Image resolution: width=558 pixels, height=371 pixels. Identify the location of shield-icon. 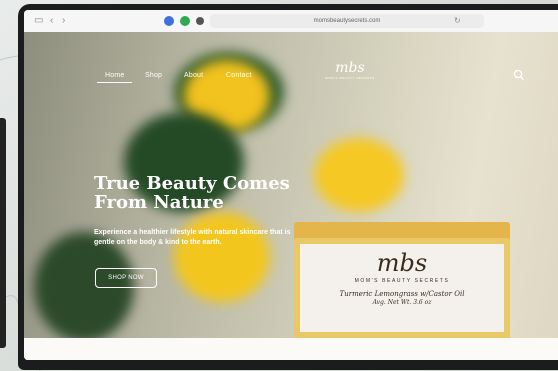
(169, 21).